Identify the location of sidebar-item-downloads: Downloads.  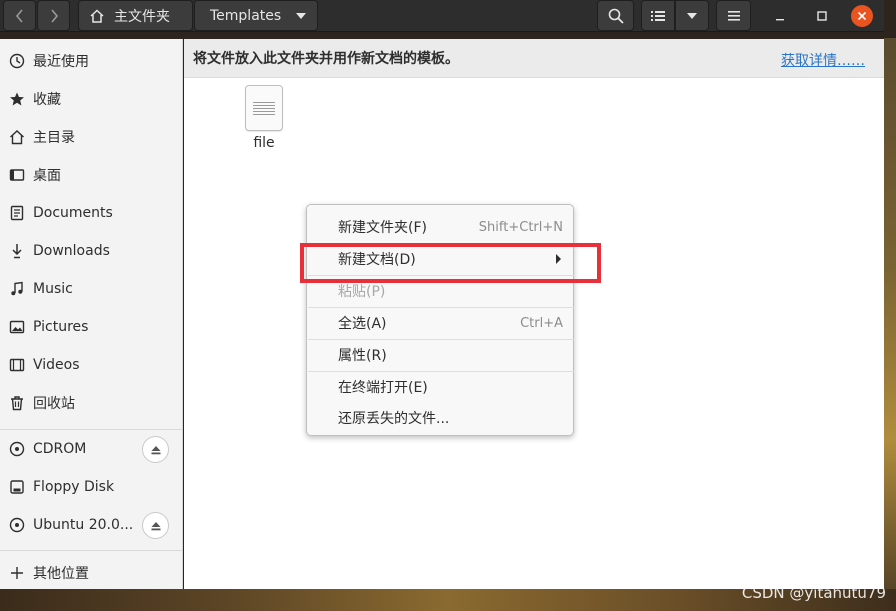
(91, 251).